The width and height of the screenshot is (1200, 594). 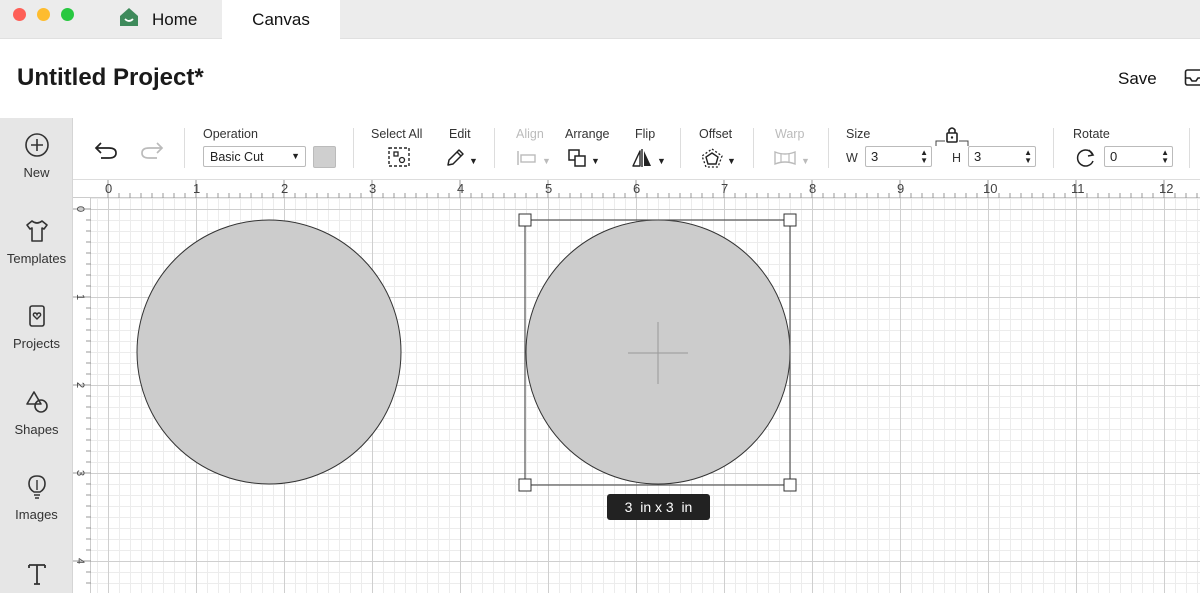 What do you see at coordinates (1192, 80) in the screenshot?
I see `tray-icon` at bounding box center [1192, 80].